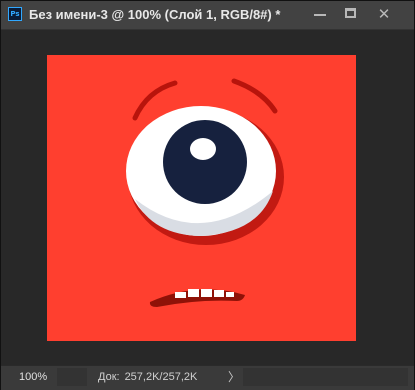 The width and height of the screenshot is (415, 390). I want to click on close-icon: ✕, so click(384, 14).